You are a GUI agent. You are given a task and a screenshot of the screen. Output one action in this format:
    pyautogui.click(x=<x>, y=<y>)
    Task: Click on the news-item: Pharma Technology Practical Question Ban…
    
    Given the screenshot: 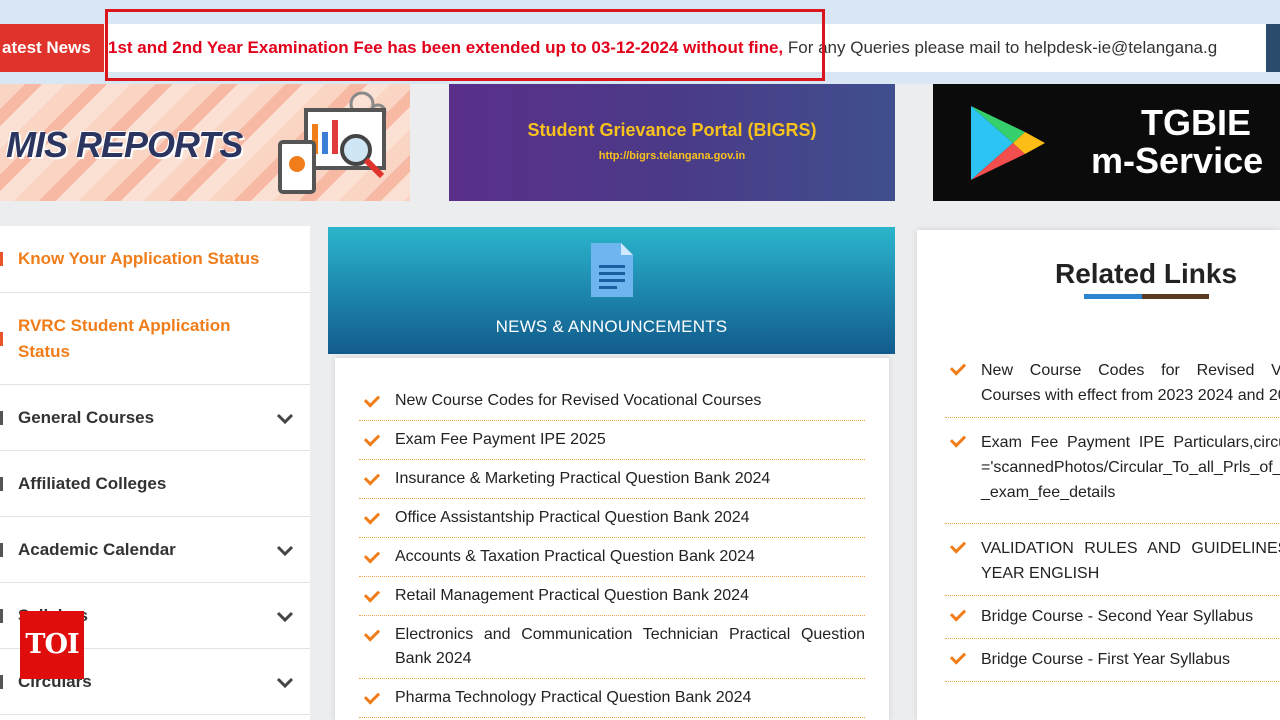 What is the action you would take?
    pyautogui.click(x=612, y=698)
    